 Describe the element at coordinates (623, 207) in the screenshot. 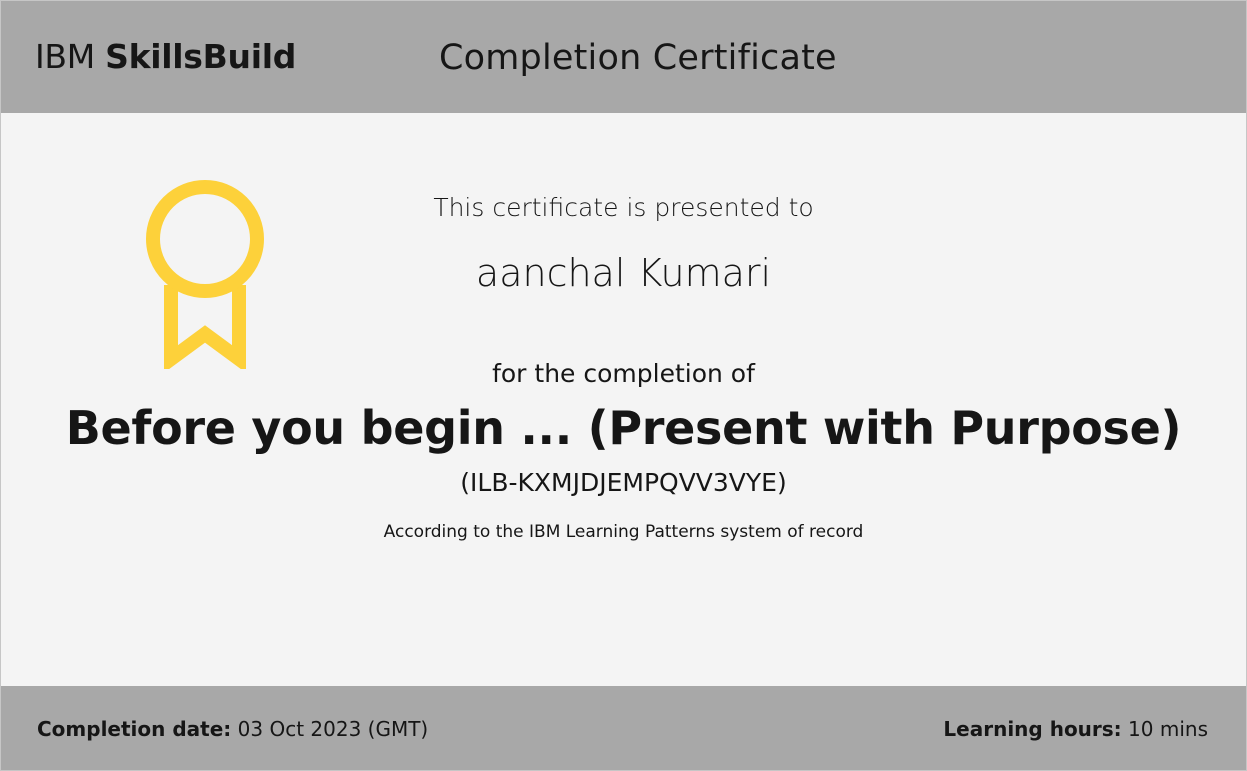

I see `presented-to-label: This certificate is presented to` at that location.